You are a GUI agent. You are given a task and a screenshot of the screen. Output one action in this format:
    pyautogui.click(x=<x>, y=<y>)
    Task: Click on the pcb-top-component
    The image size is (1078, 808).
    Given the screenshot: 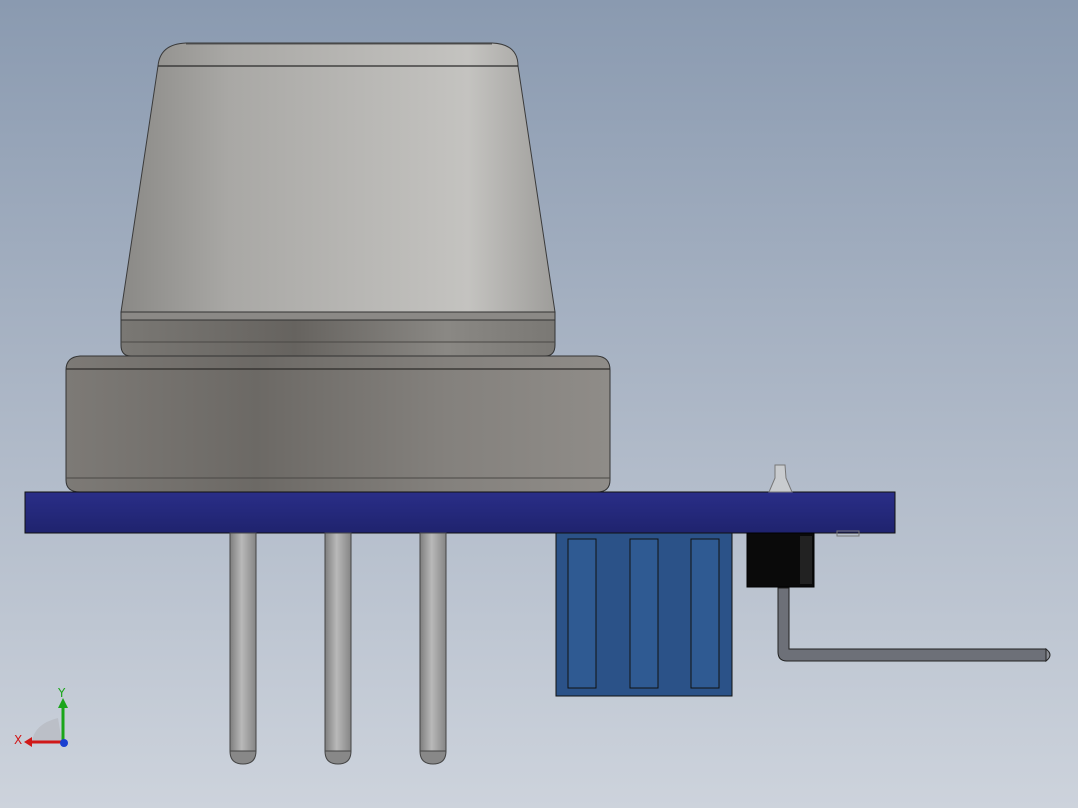 What is the action you would take?
    pyautogui.click(x=780, y=478)
    